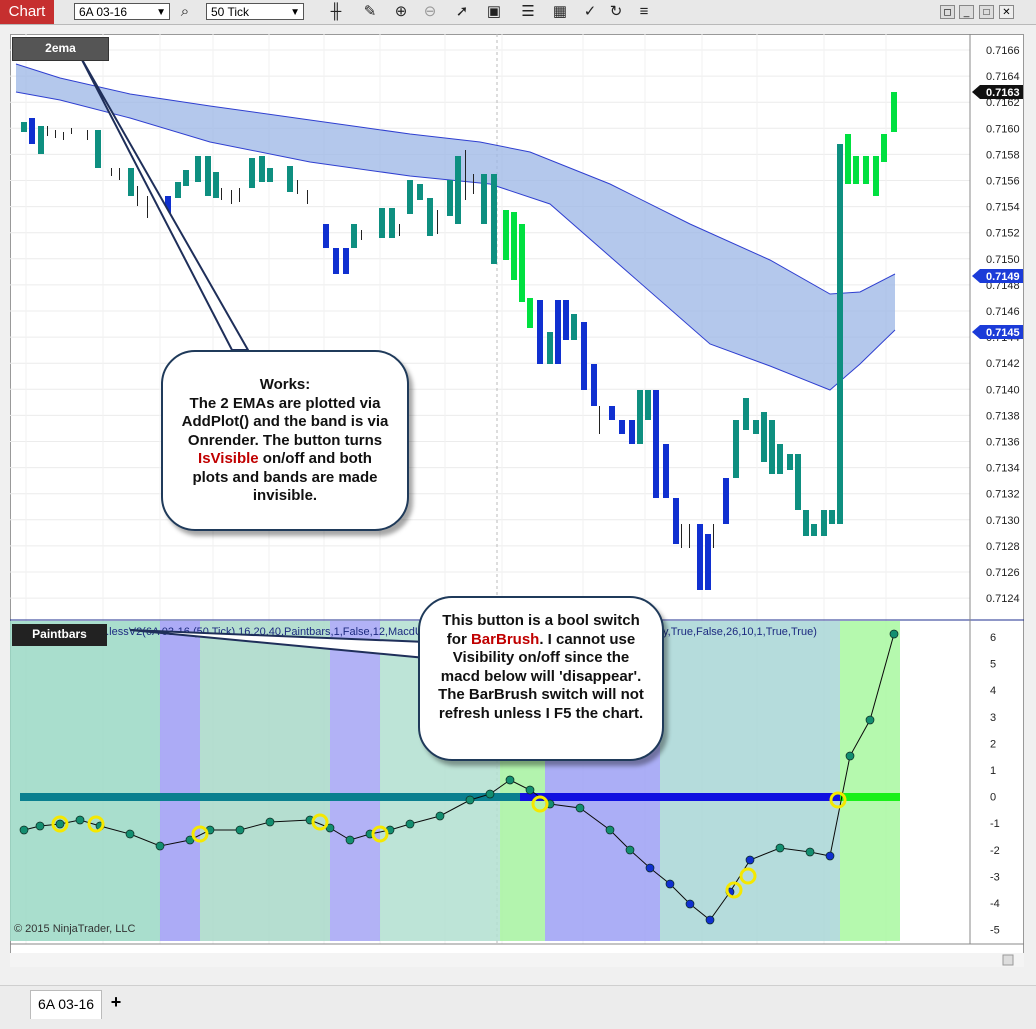 This screenshot has height=1029, width=1036. What do you see at coordinates (494, 12) in the screenshot?
I see `data-box-icon: ▣` at bounding box center [494, 12].